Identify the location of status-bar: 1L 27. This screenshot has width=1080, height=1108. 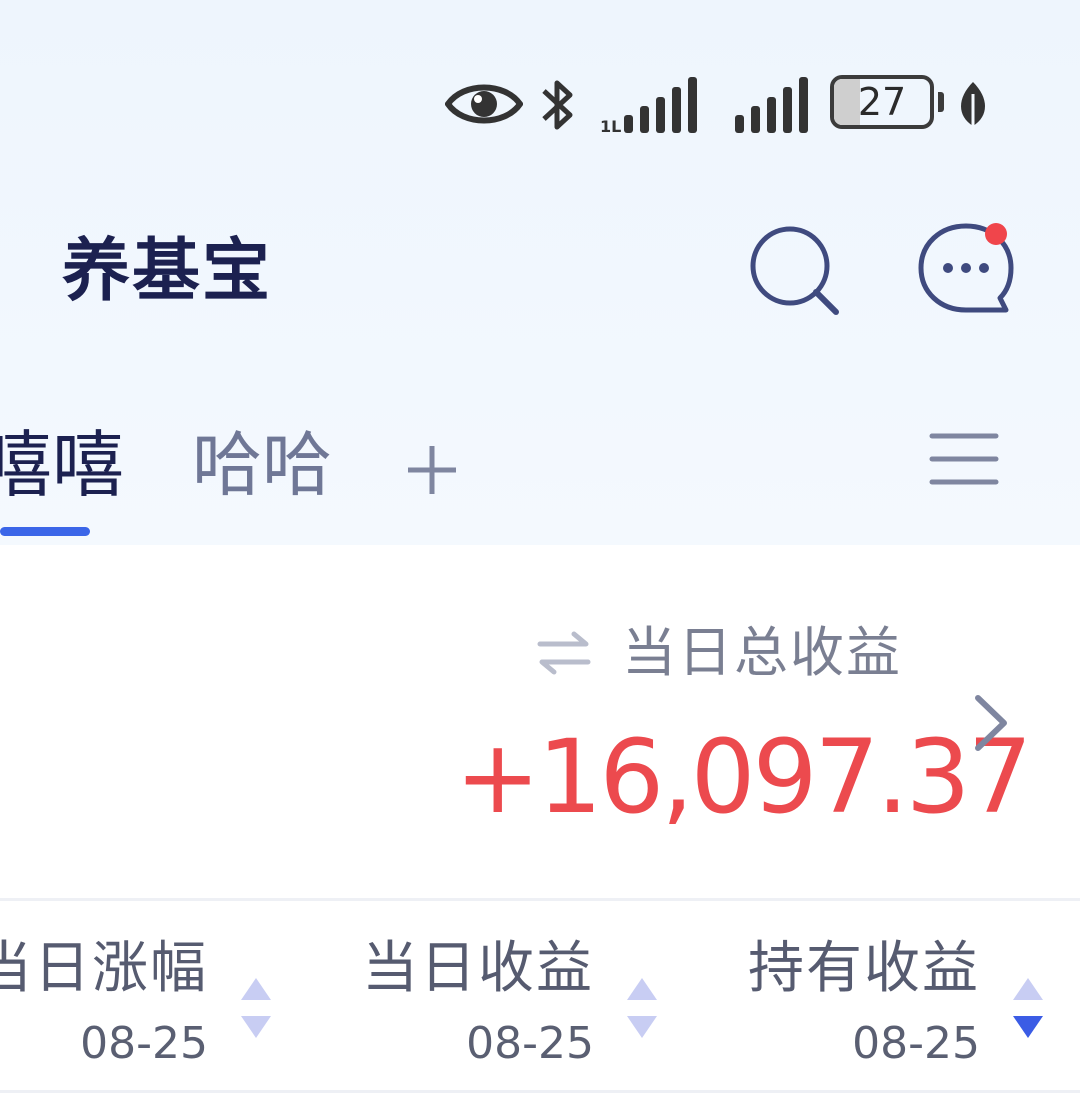
(540, 105).